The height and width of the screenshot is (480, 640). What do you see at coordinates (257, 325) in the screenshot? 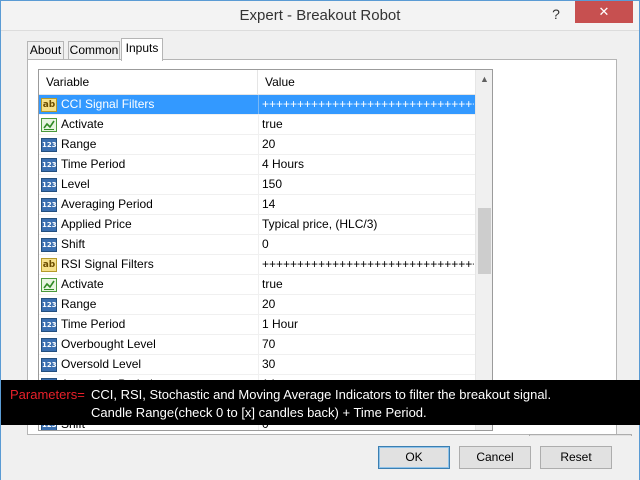
I see `table-row: 123 Time Period 1 Hour` at bounding box center [257, 325].